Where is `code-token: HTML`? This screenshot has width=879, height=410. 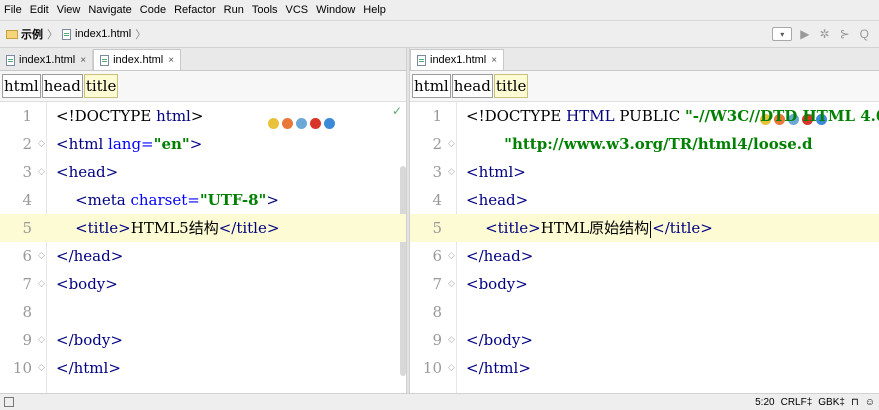
code-token: HTML is located at coordinates (593, 116).